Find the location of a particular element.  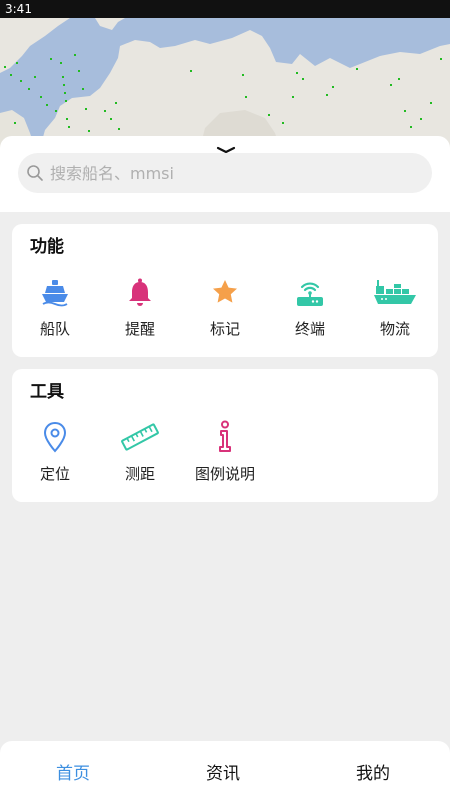

function-fleet-label: 船队 is located at coordinates (54, 329).